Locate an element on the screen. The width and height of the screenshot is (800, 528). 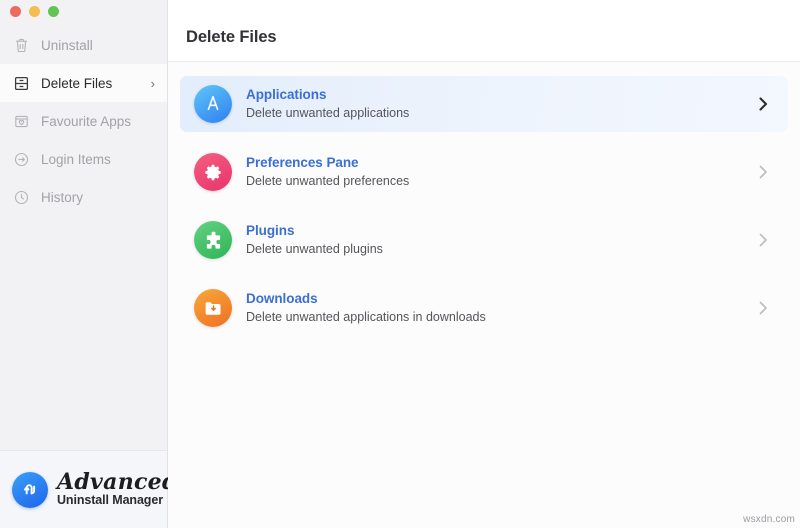
uninstall-loop-icon is located at coordinates (30, 489).